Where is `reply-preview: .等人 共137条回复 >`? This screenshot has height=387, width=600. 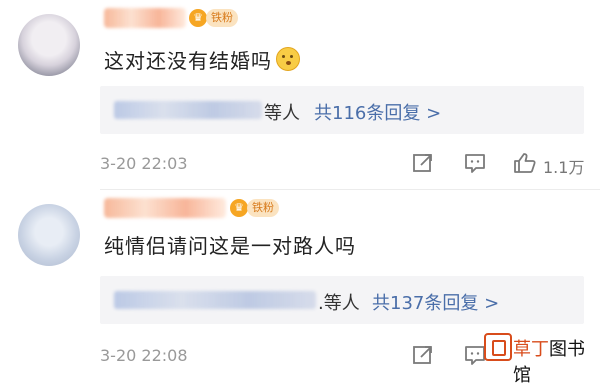
reply-preview: .等人 共137条回复 > is located at coordinates (342, 300).